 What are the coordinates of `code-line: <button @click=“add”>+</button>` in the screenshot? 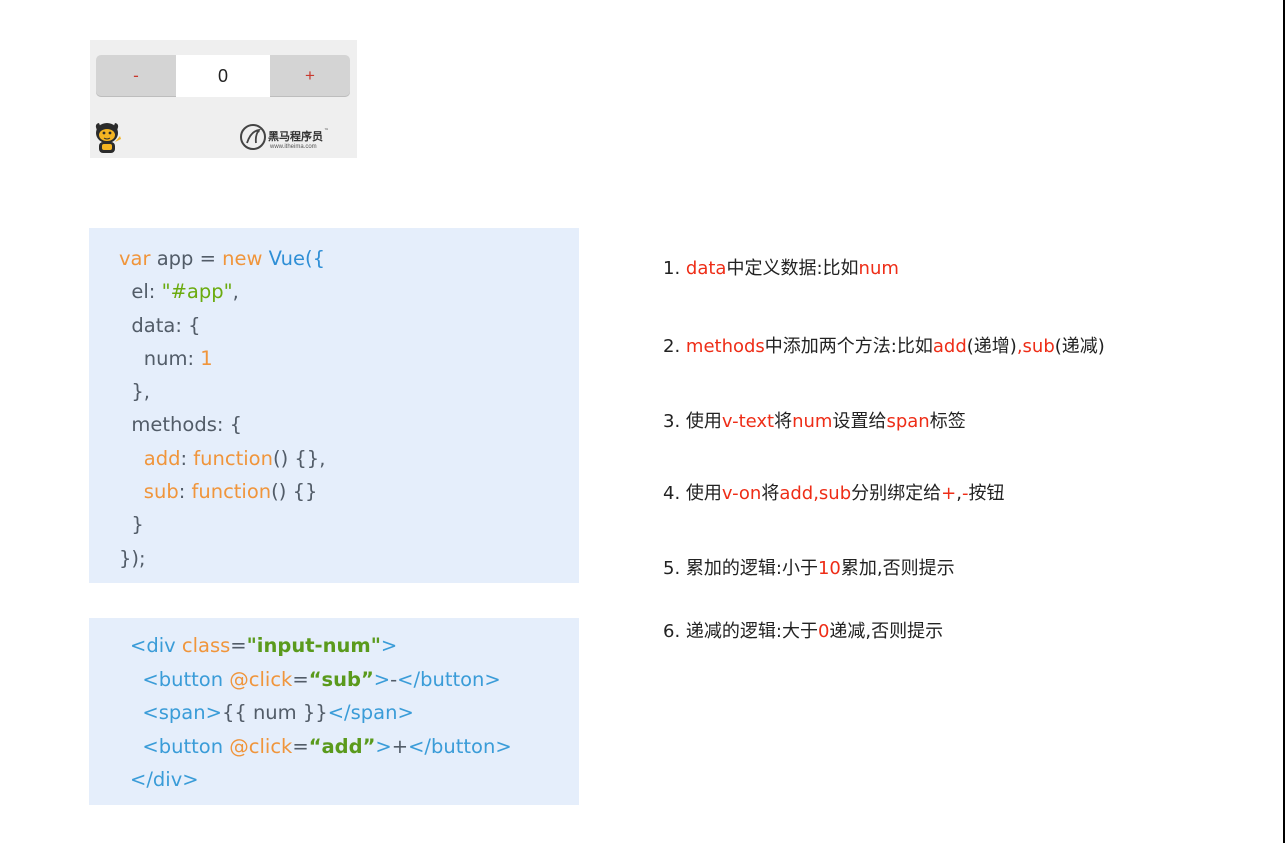 It's located at (327, 746).